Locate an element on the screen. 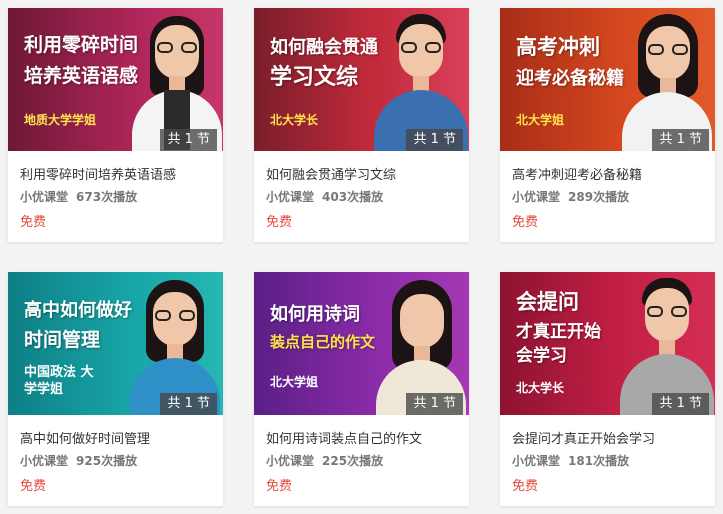  thumbnail-title-line: 会学习 is located at coordinates (541, 356).